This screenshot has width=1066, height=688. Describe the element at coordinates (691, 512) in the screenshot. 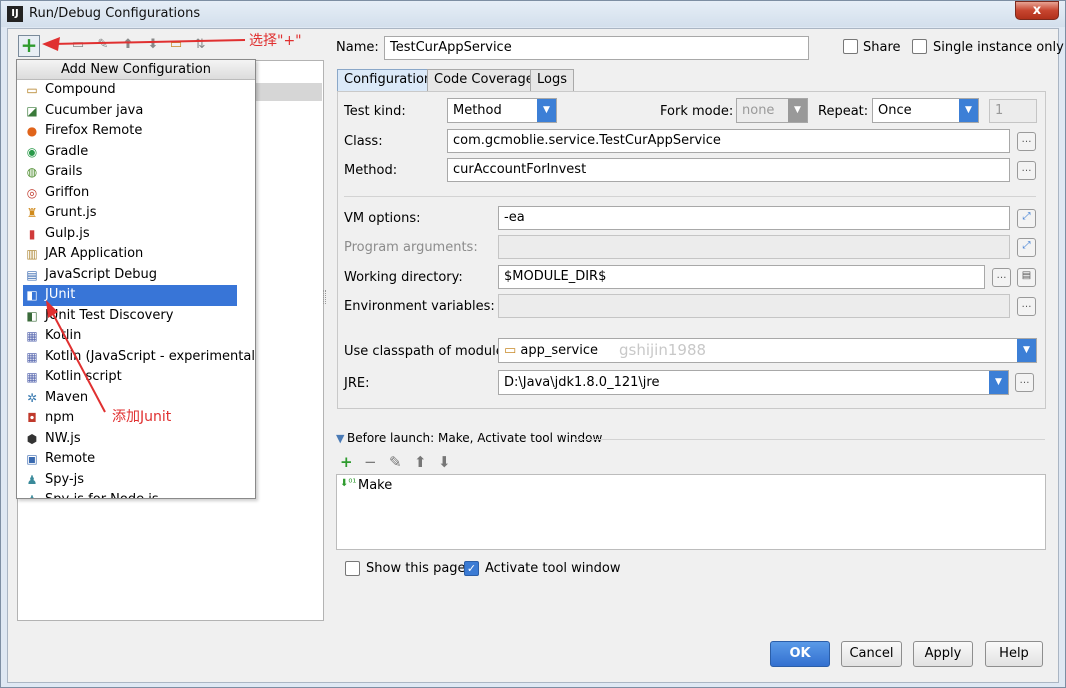

I see `before-launch-task-list: ⬇⁰¹ Make` at that location.